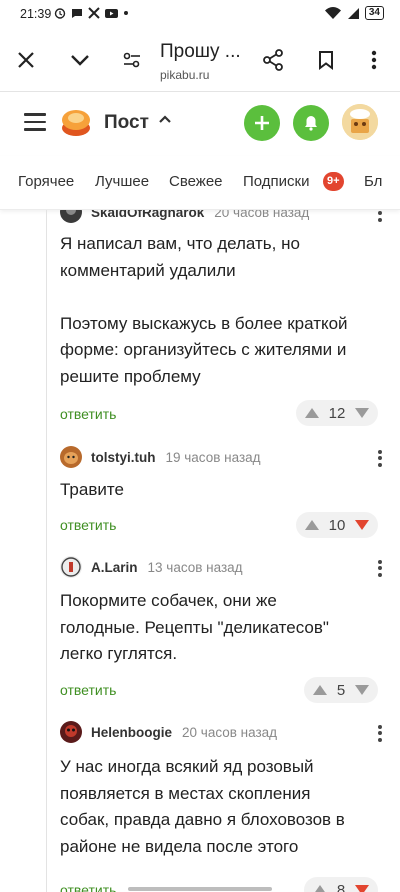 The width and height of the screenshot is (400, 892). What do you see at coordinates (332, 12) in the screenshot?
I see `wifi-icon` at bounding box center [332, 12].